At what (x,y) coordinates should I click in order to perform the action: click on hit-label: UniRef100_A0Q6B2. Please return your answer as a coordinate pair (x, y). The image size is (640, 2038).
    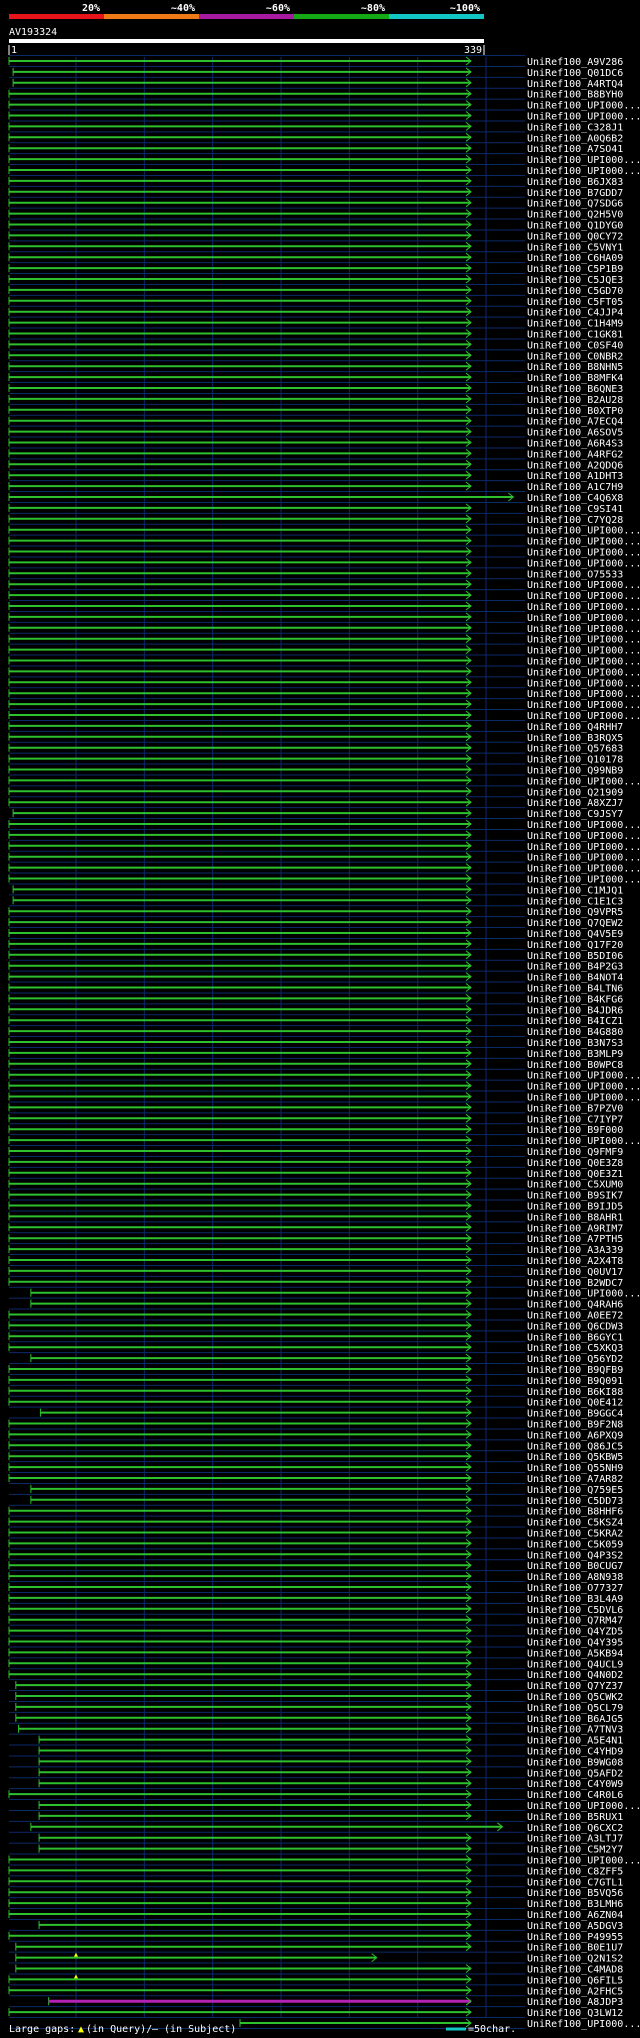
    Looking at the image, I should click on (575, 138).